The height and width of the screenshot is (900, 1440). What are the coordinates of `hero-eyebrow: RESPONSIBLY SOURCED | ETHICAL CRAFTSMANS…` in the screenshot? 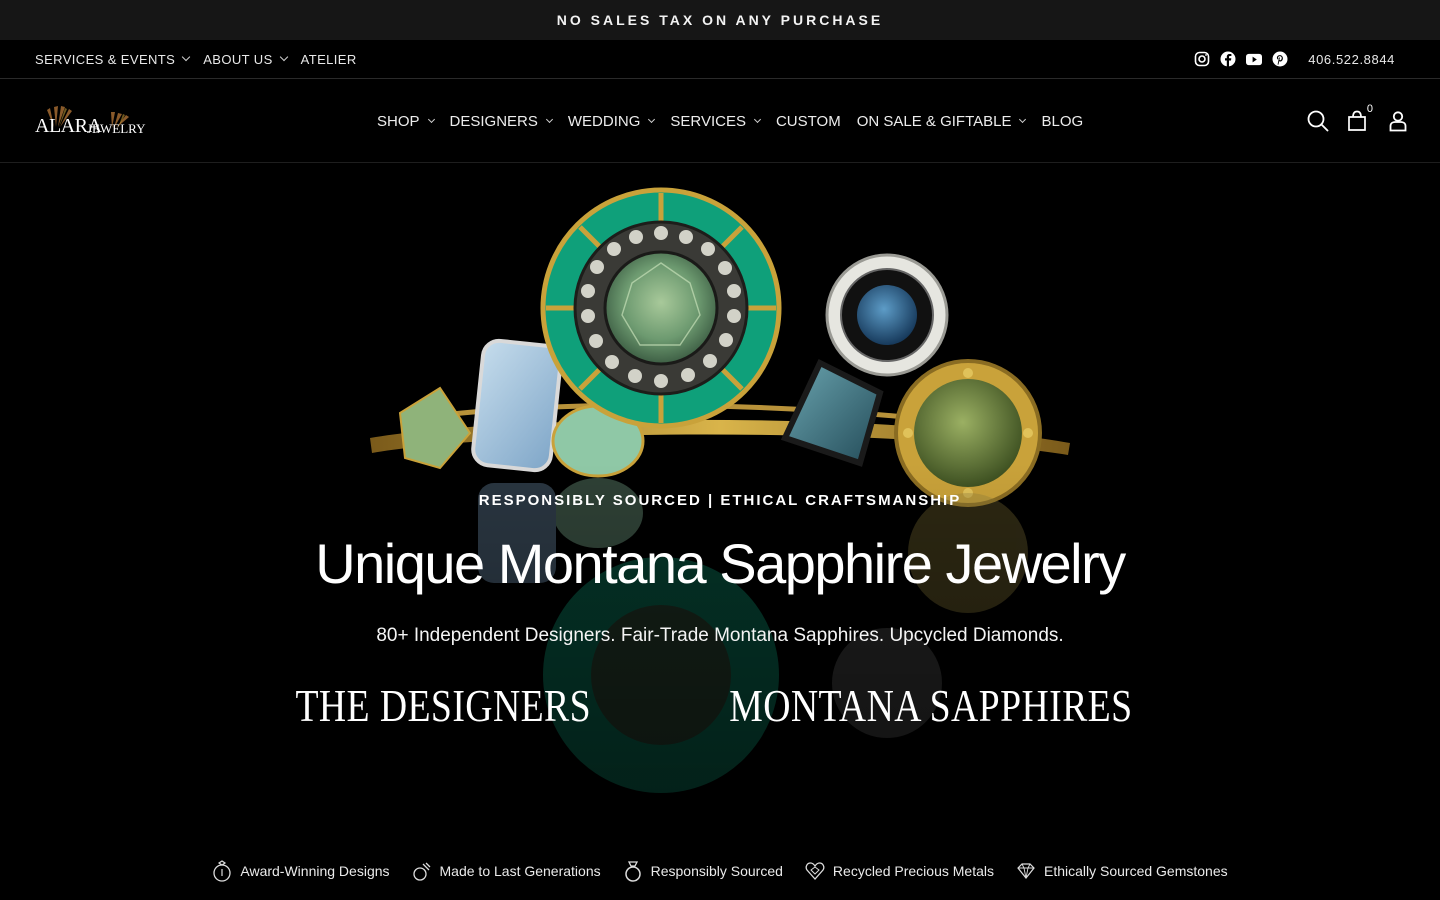 It's located at (720, 500).